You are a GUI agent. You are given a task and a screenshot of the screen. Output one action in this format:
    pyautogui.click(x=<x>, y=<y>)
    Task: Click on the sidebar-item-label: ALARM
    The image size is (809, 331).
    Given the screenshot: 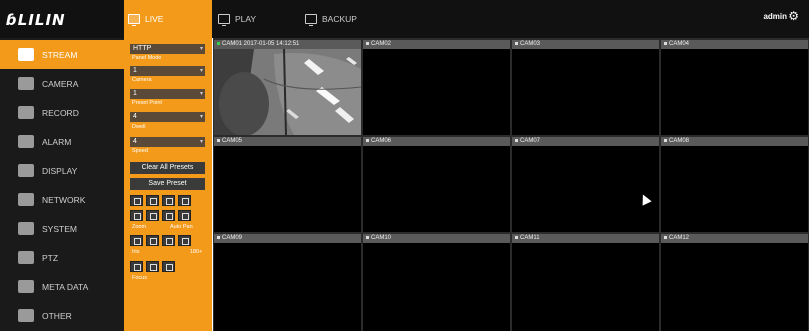 What is the action you would take?
    pyautogui.click(x=57, y=141)
    